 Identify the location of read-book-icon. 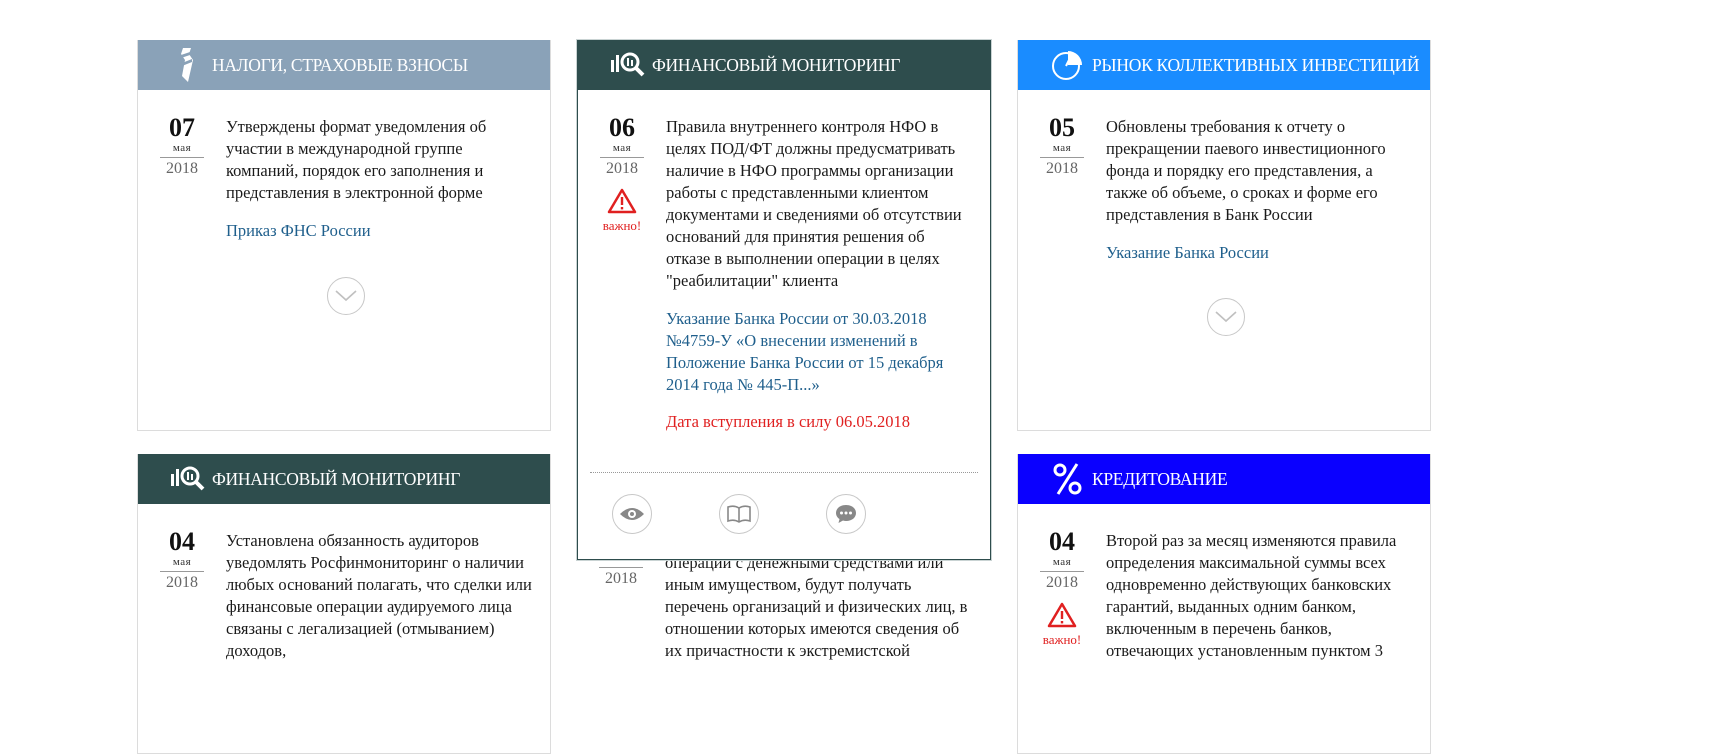
(739, 514).